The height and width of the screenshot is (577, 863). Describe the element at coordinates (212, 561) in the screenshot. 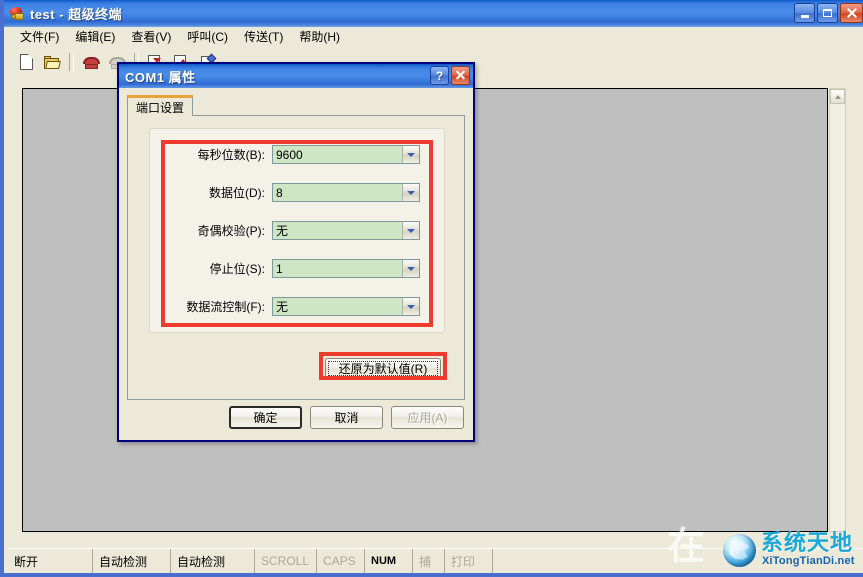

I see `status-autodetect-protocol: 自动检测` at that location.